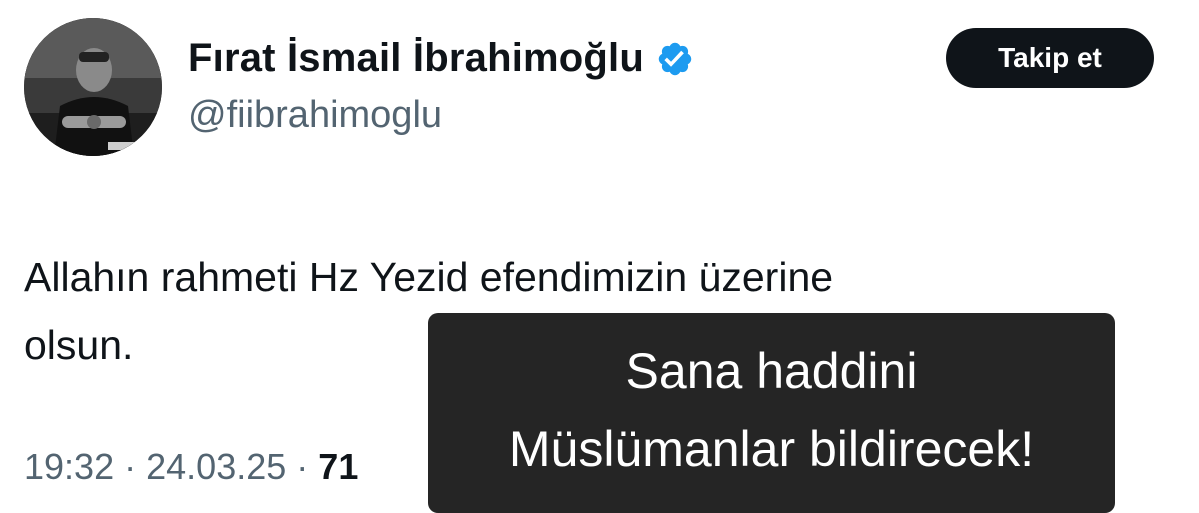 The width and height of the screenshot is (1199, 513). I want to click on verified-badge-icon, so click(675, 59).